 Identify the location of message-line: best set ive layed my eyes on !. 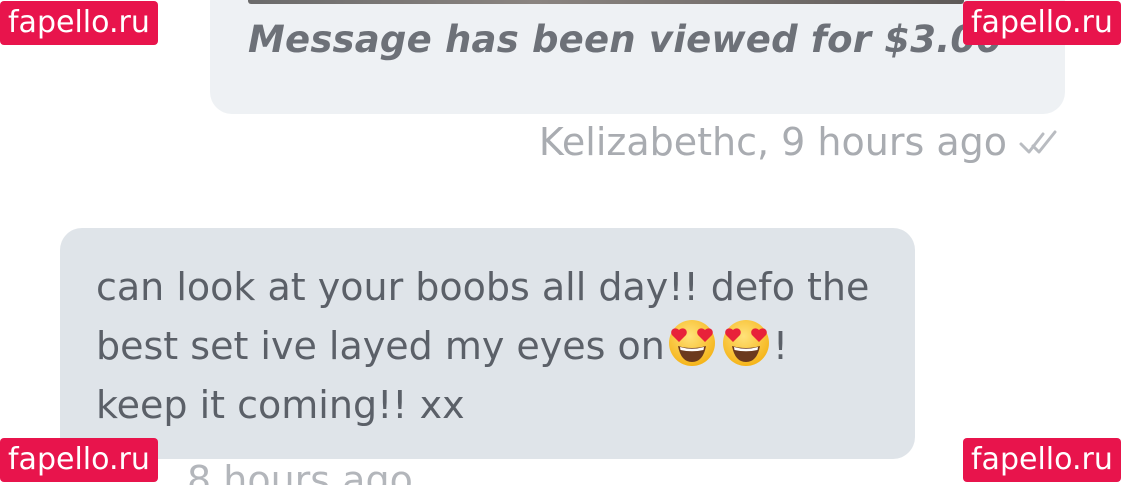
(496, 346).